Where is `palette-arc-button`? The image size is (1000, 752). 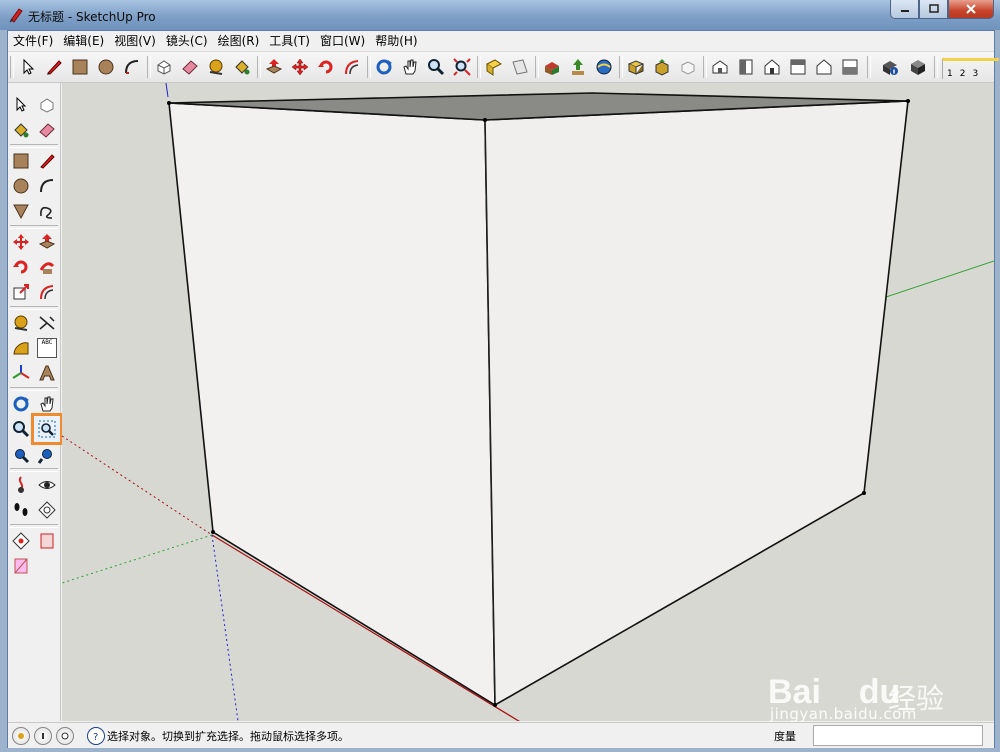 palette-arc-button is located at coordinates (47, 186).